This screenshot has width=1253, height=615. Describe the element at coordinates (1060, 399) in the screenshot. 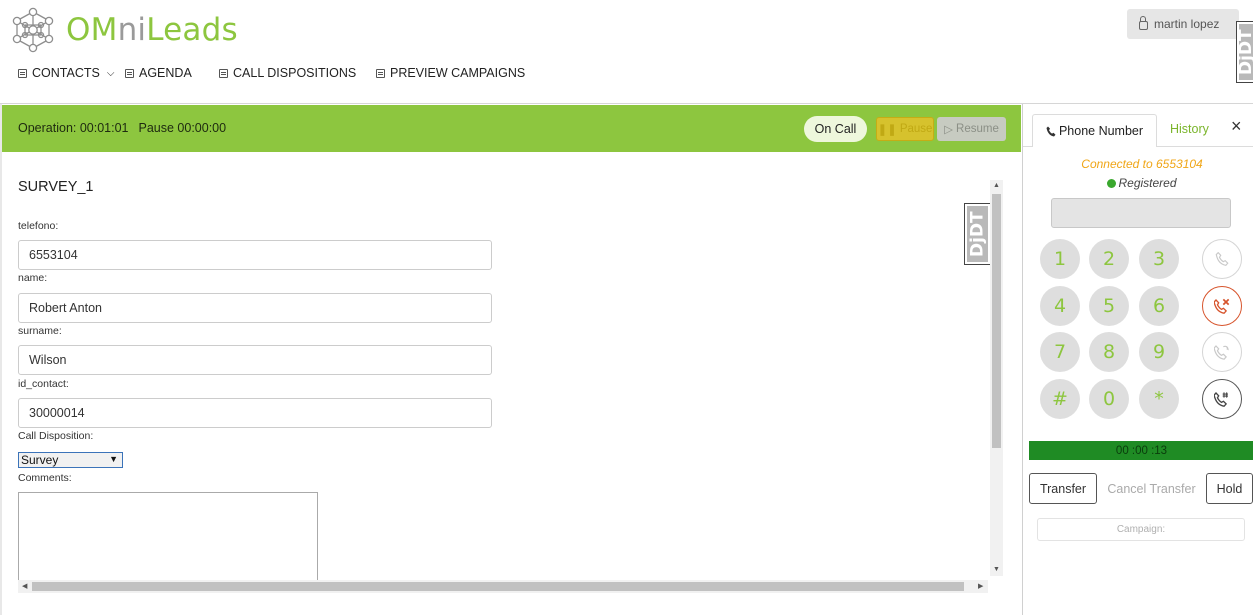

I see `dialpad-key-hash: #` at that location.